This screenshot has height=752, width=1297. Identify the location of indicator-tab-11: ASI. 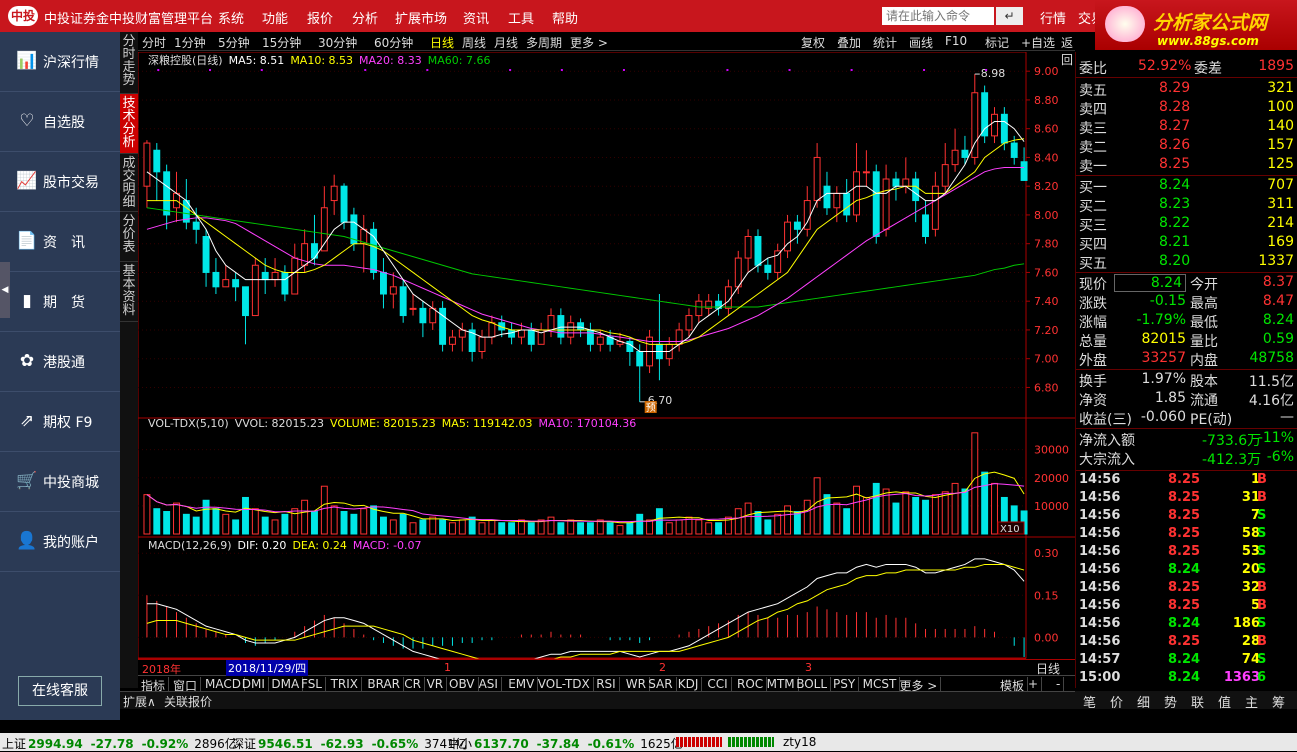
(490, 684).